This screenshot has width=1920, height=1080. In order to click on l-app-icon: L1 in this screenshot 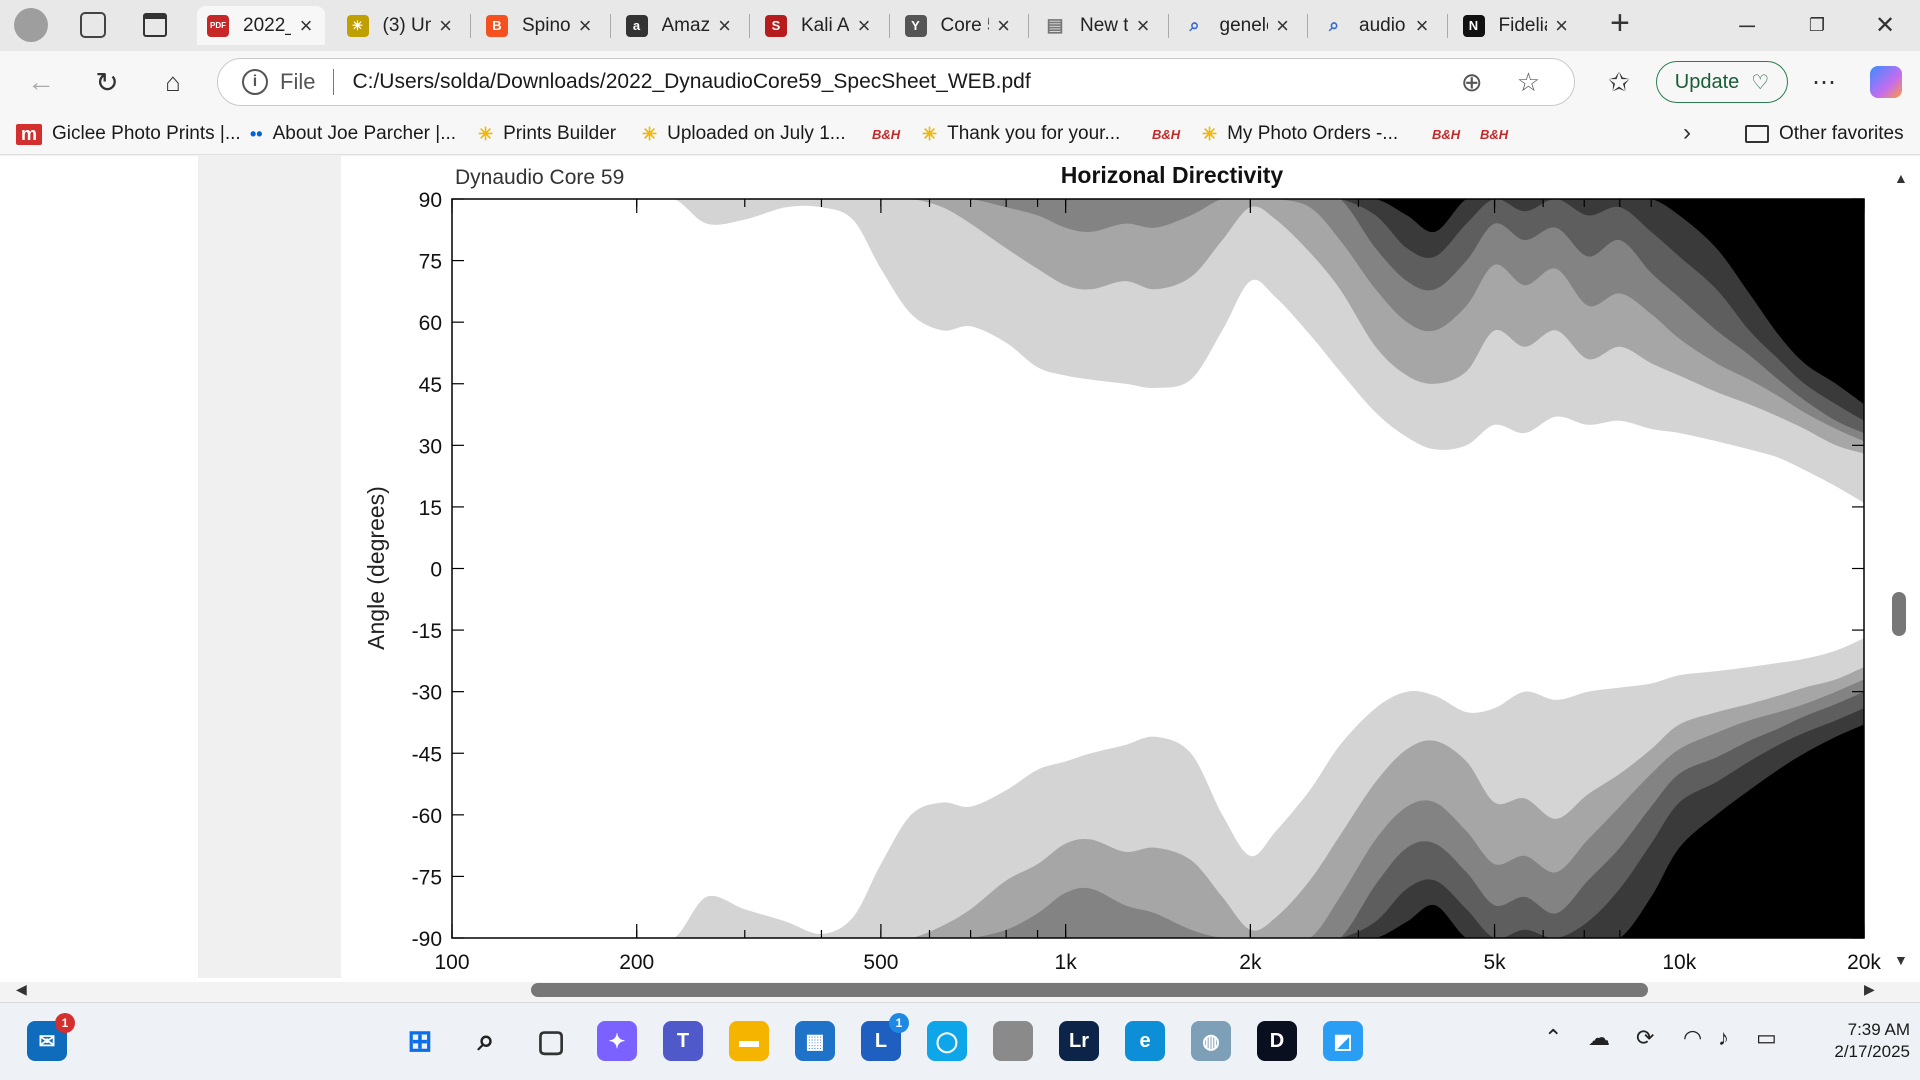, I will do `click(885, 1037)`.